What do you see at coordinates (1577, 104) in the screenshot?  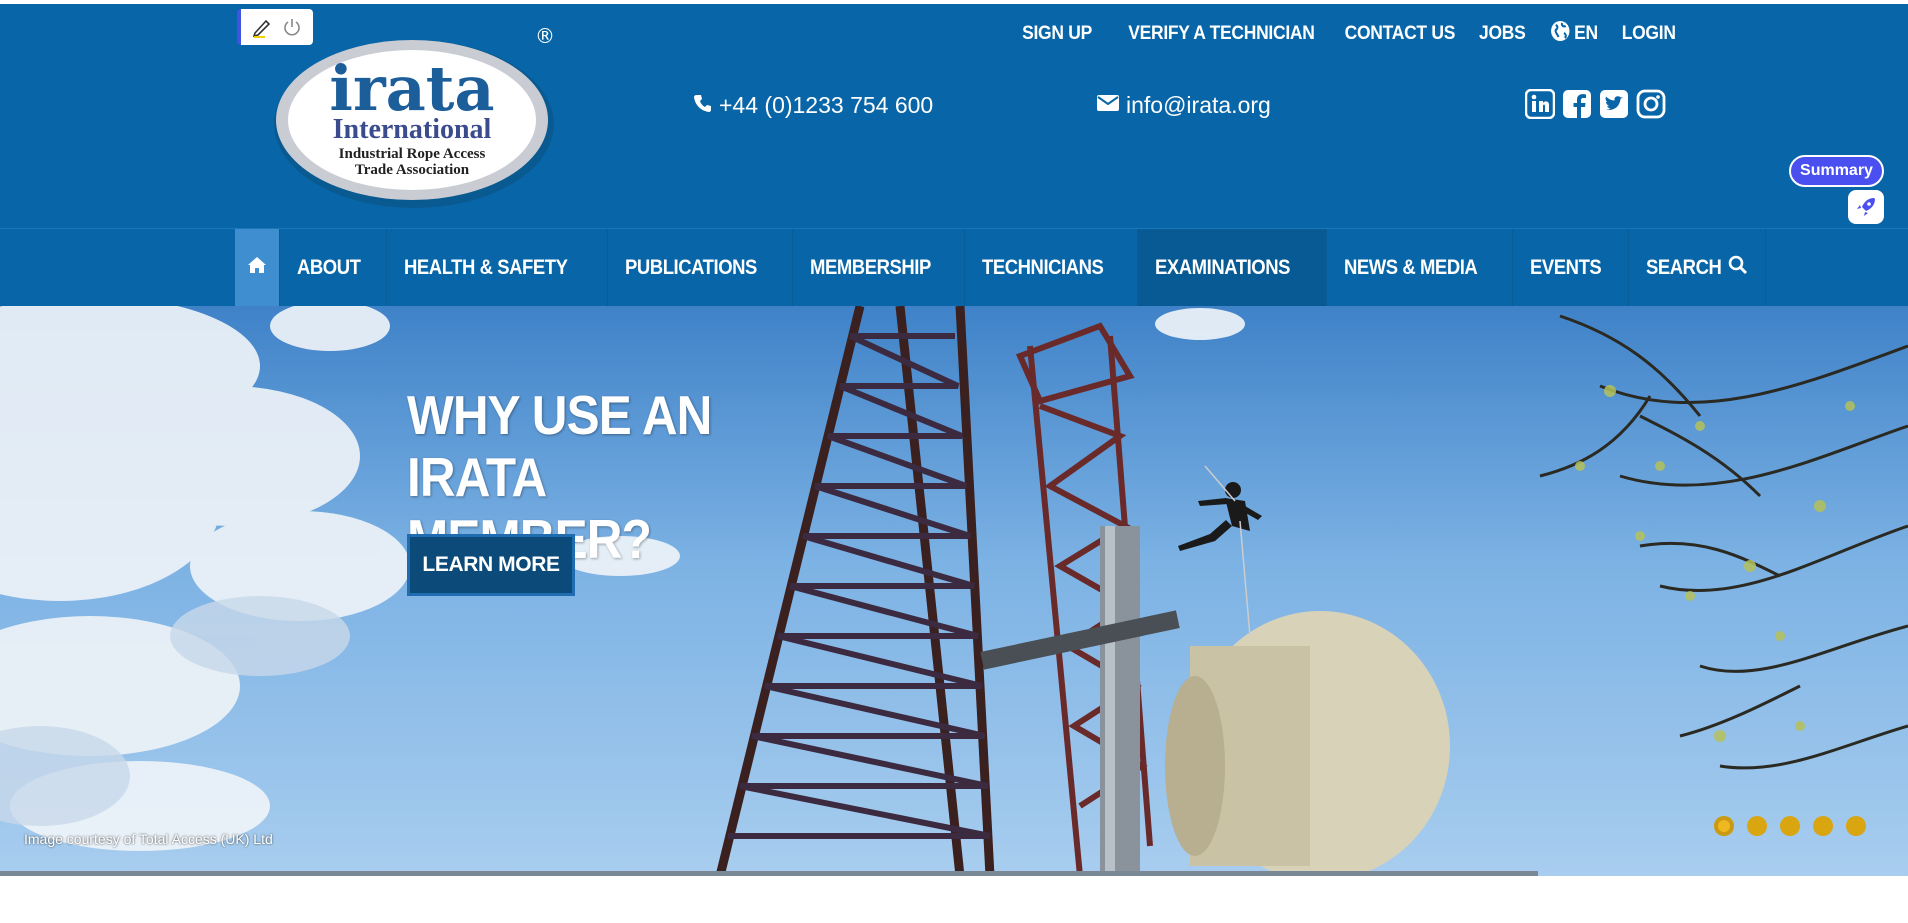 I see `facebook-icon` at bounding box center [1577, 104].